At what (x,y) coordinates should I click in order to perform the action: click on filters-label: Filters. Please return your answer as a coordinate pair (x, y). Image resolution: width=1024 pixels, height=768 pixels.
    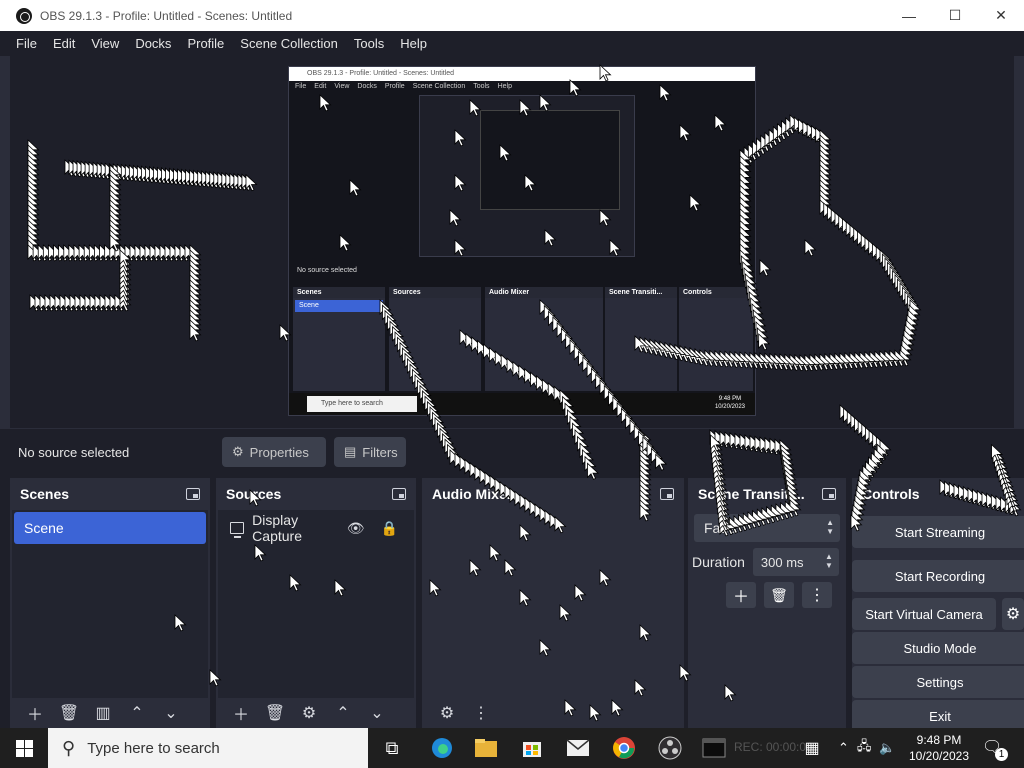
    Looking at the image, I should click on (380, 452).